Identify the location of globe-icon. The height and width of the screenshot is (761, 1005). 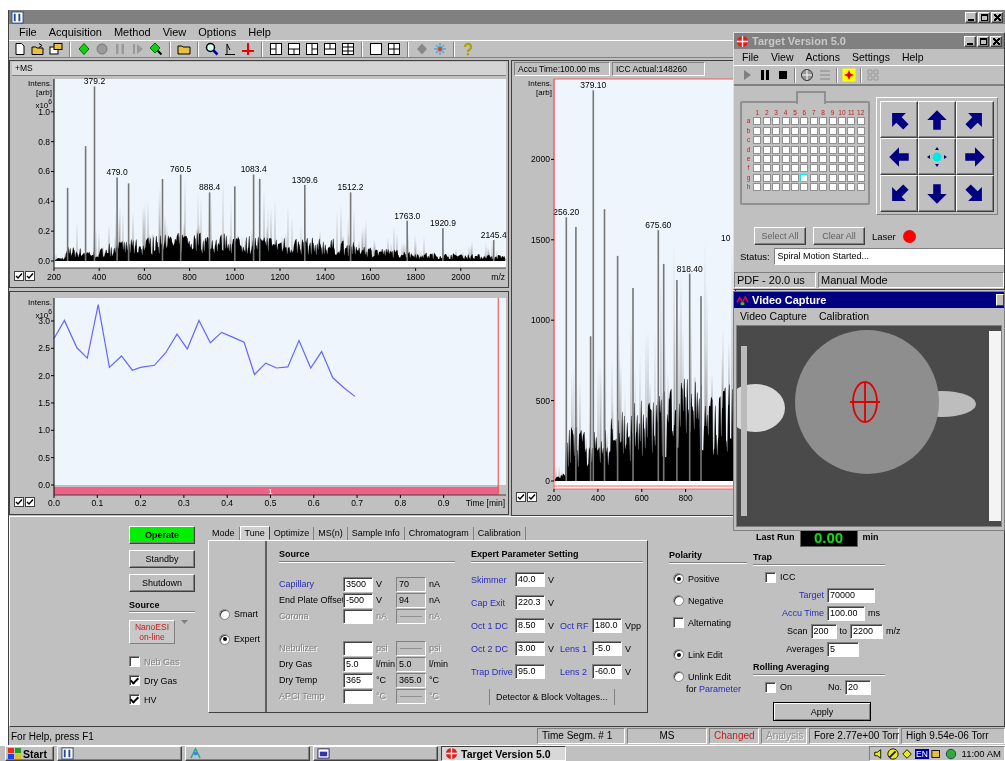
(950, 753).